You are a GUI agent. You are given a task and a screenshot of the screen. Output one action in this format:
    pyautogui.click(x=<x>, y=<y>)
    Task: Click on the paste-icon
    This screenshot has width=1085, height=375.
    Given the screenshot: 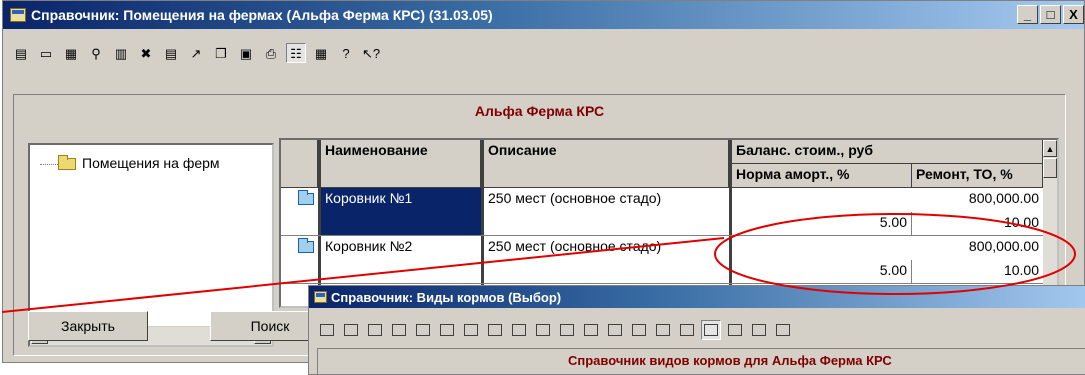 What is the action you would take?
    pyautogui.click(x=663, y=330)
    